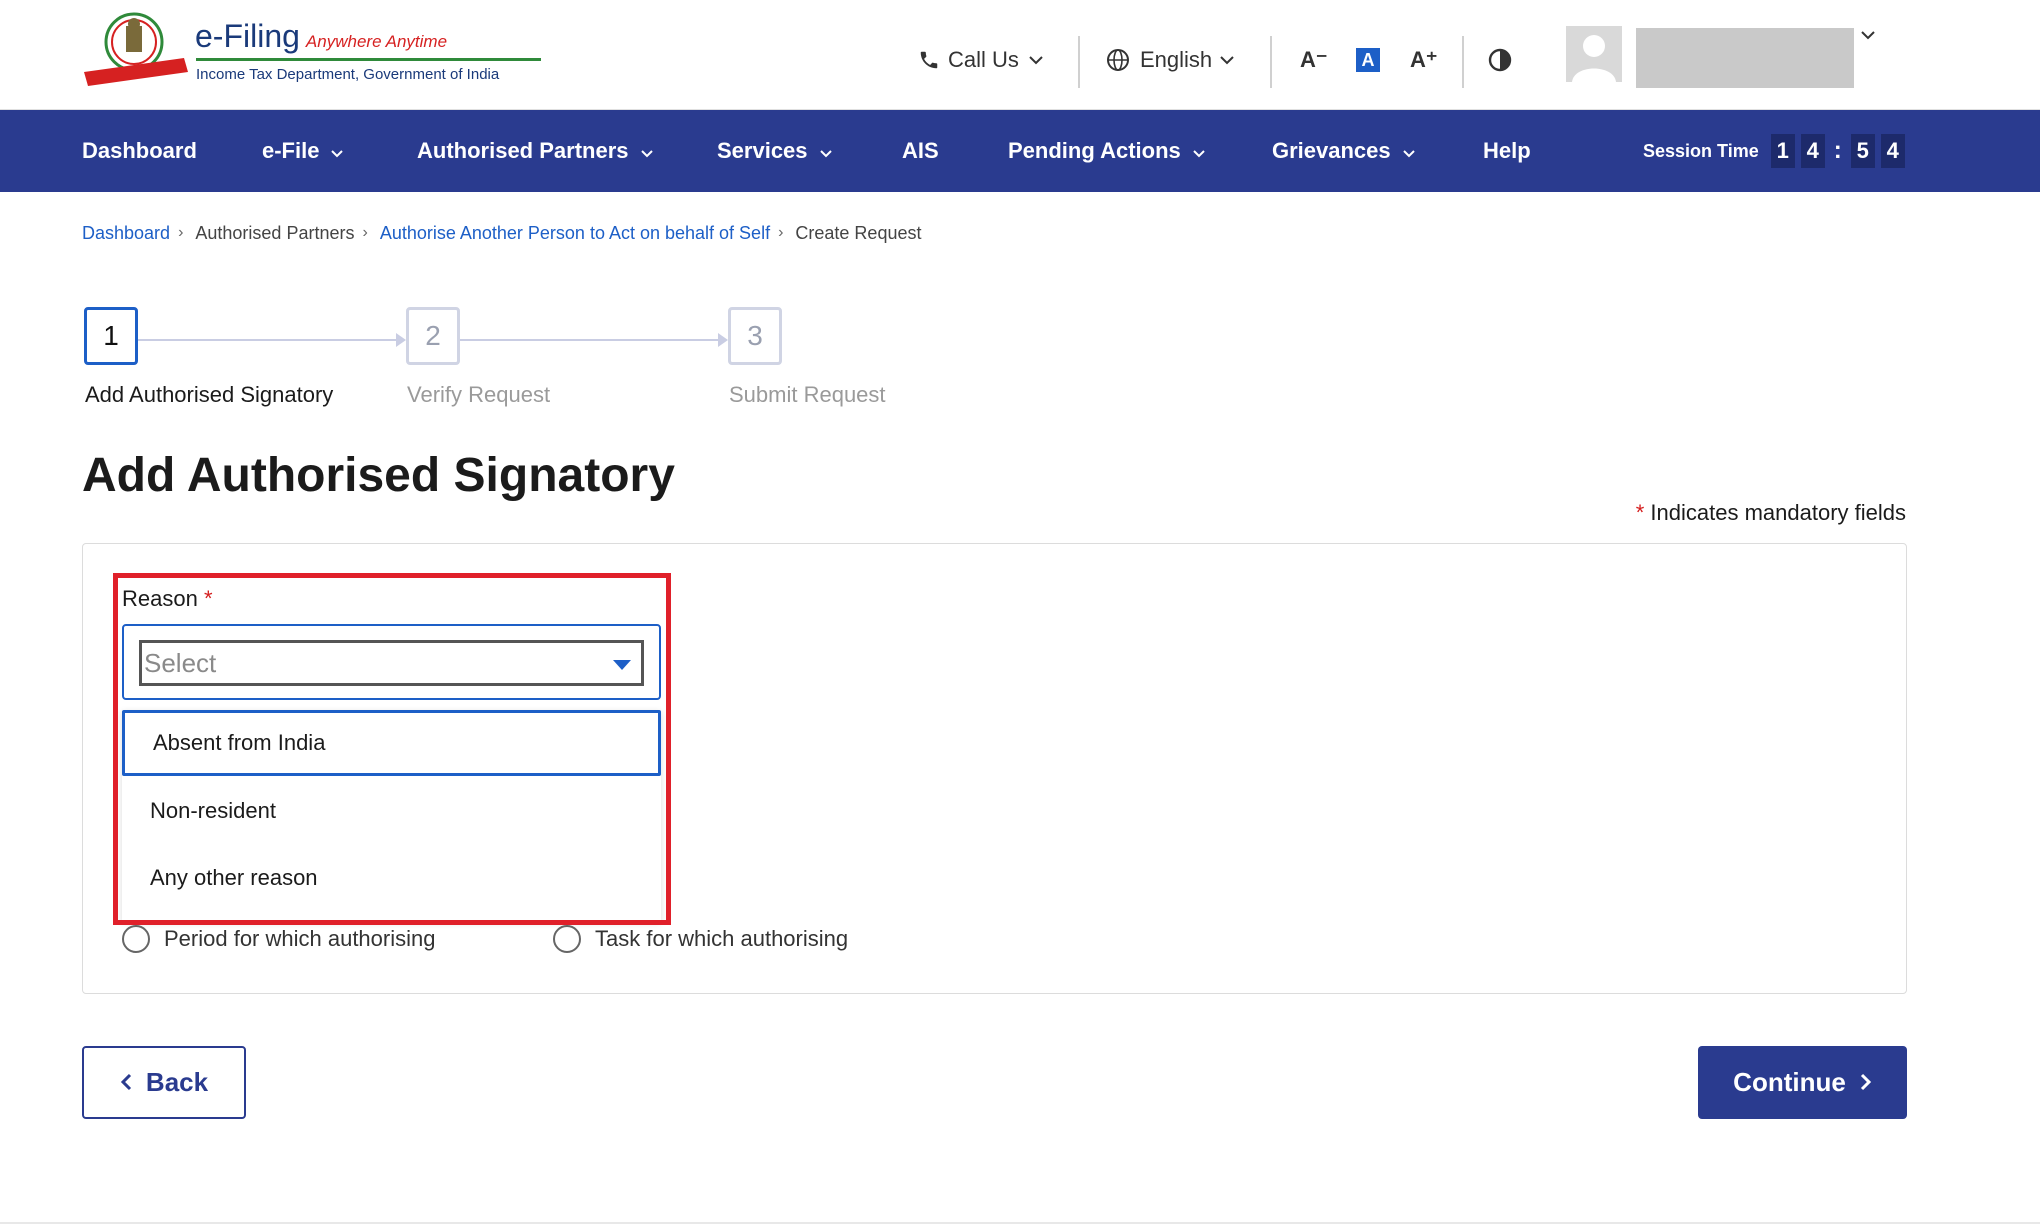 Image resolution: width=2040 pixels, height=1226 pixels. I want to click on globe-icon, so click(1118, 60).